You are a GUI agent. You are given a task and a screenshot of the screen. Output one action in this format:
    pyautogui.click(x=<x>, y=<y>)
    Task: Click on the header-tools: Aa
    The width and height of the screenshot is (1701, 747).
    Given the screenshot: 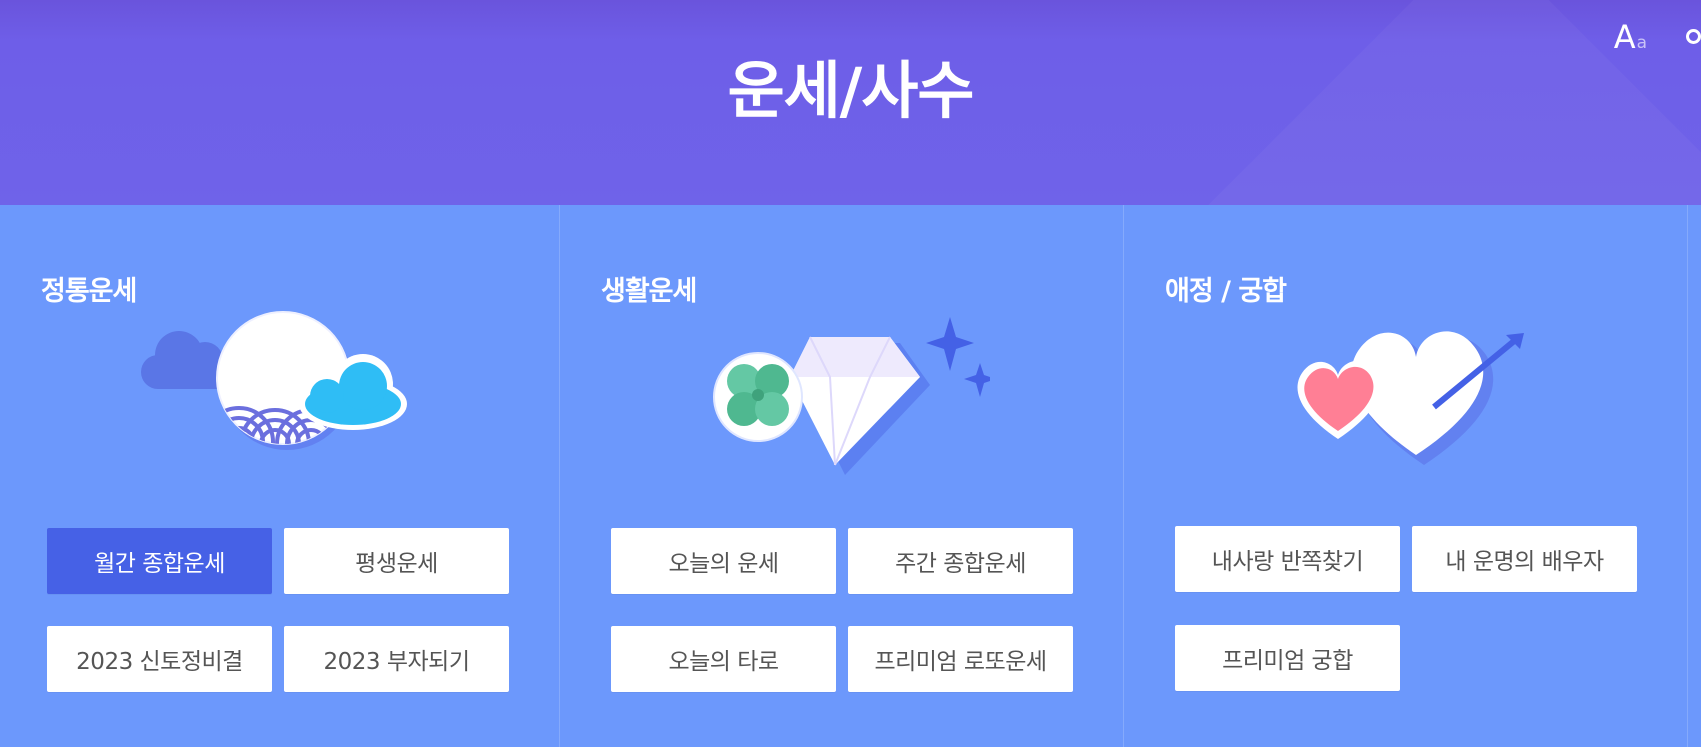 What is the action you would take?
    pyautogui.click(x=1657, y=37)
    